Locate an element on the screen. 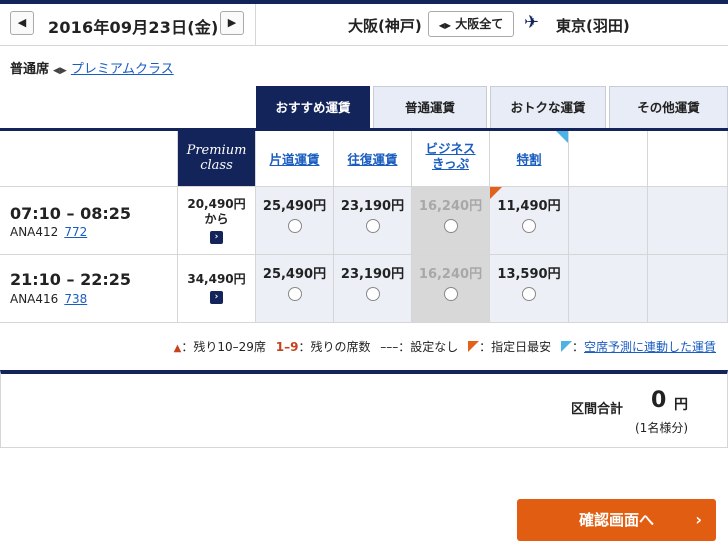  airplane-icon: ✈ is located at coordinates (532, 22).